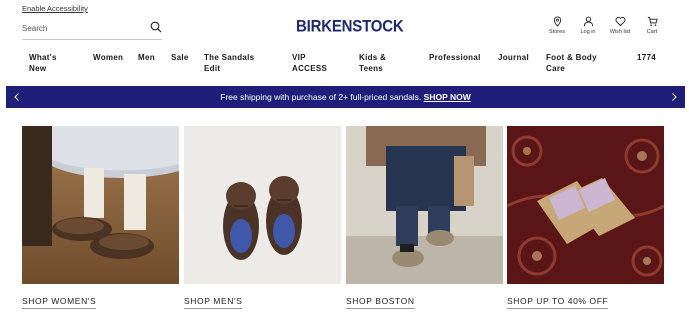 The width and height of the screenshot is (689, 313). I want to click on heart-icon, so click(620, 21).